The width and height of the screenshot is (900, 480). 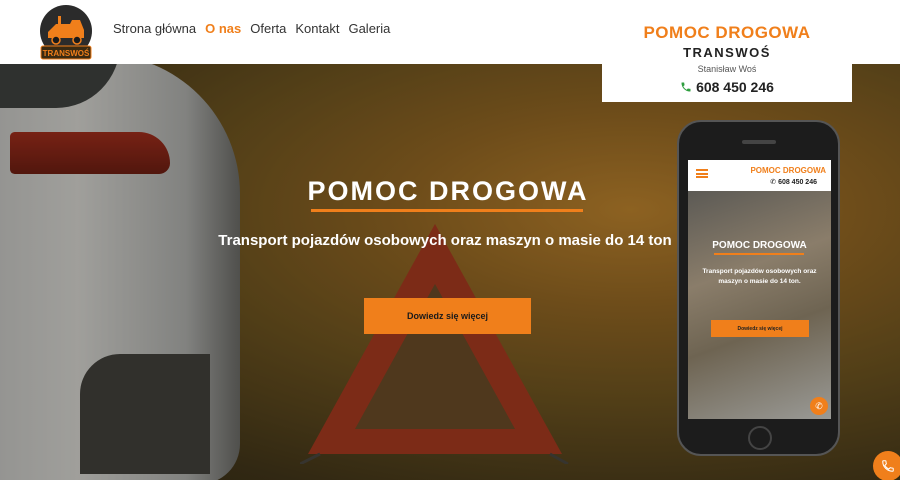 I want to click on phone-speaker, so click(x=759, y=142).